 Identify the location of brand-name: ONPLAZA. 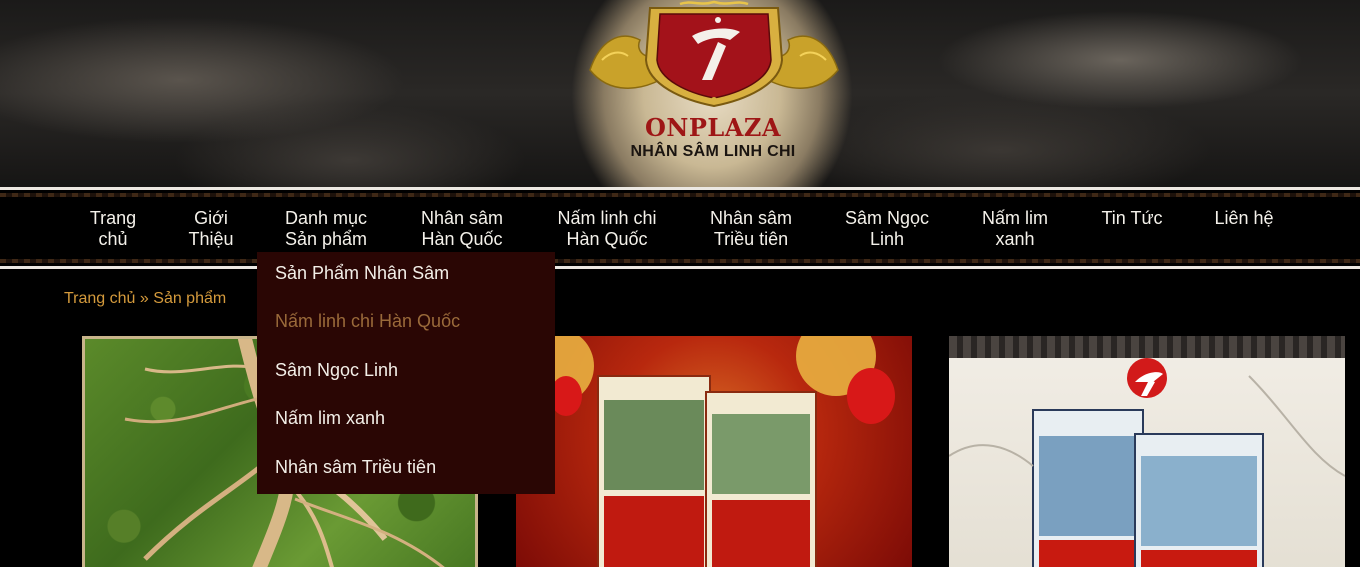
(713, 127).